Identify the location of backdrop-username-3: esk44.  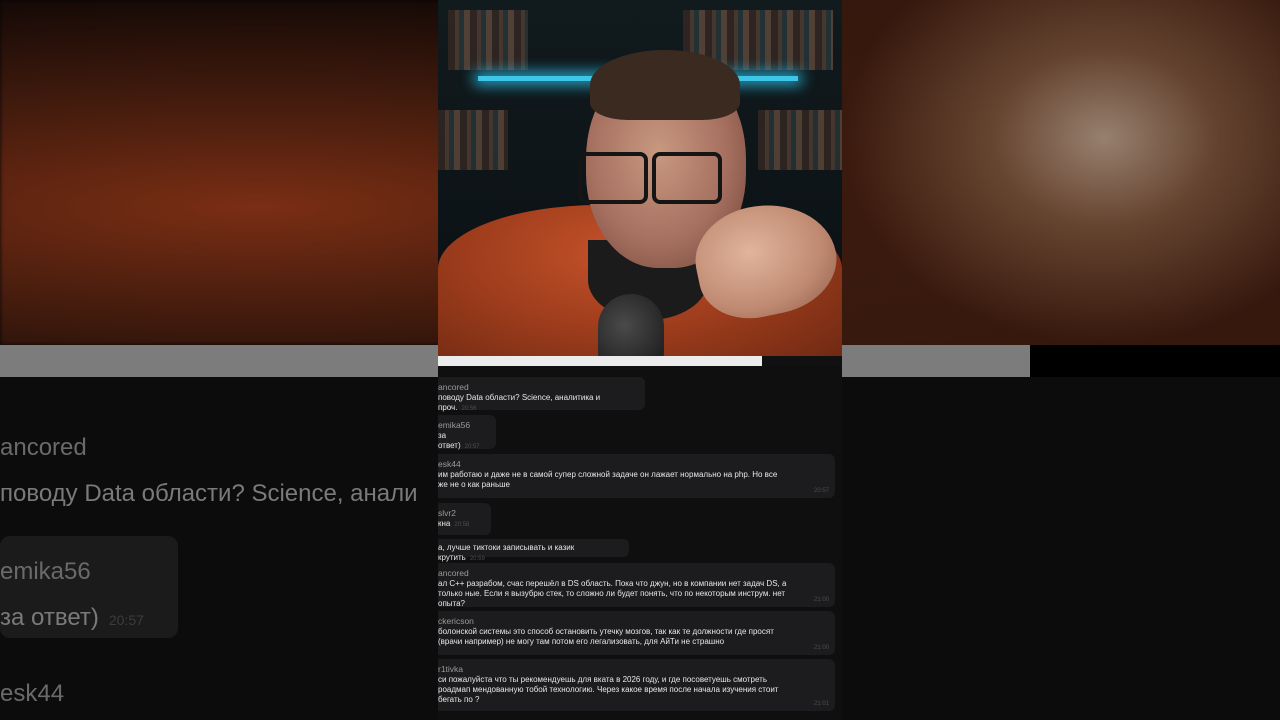
(32, 693).